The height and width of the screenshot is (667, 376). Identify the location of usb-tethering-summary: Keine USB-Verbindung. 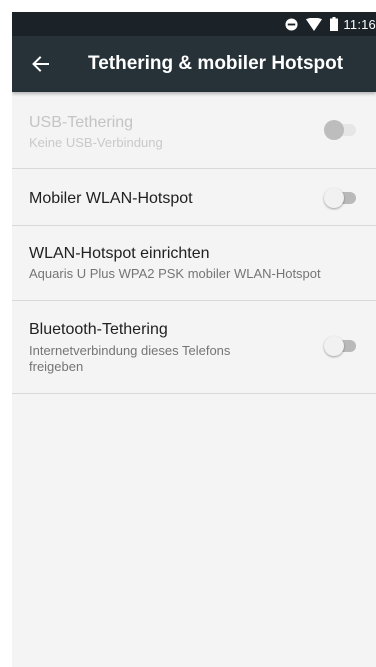
(96, 142).